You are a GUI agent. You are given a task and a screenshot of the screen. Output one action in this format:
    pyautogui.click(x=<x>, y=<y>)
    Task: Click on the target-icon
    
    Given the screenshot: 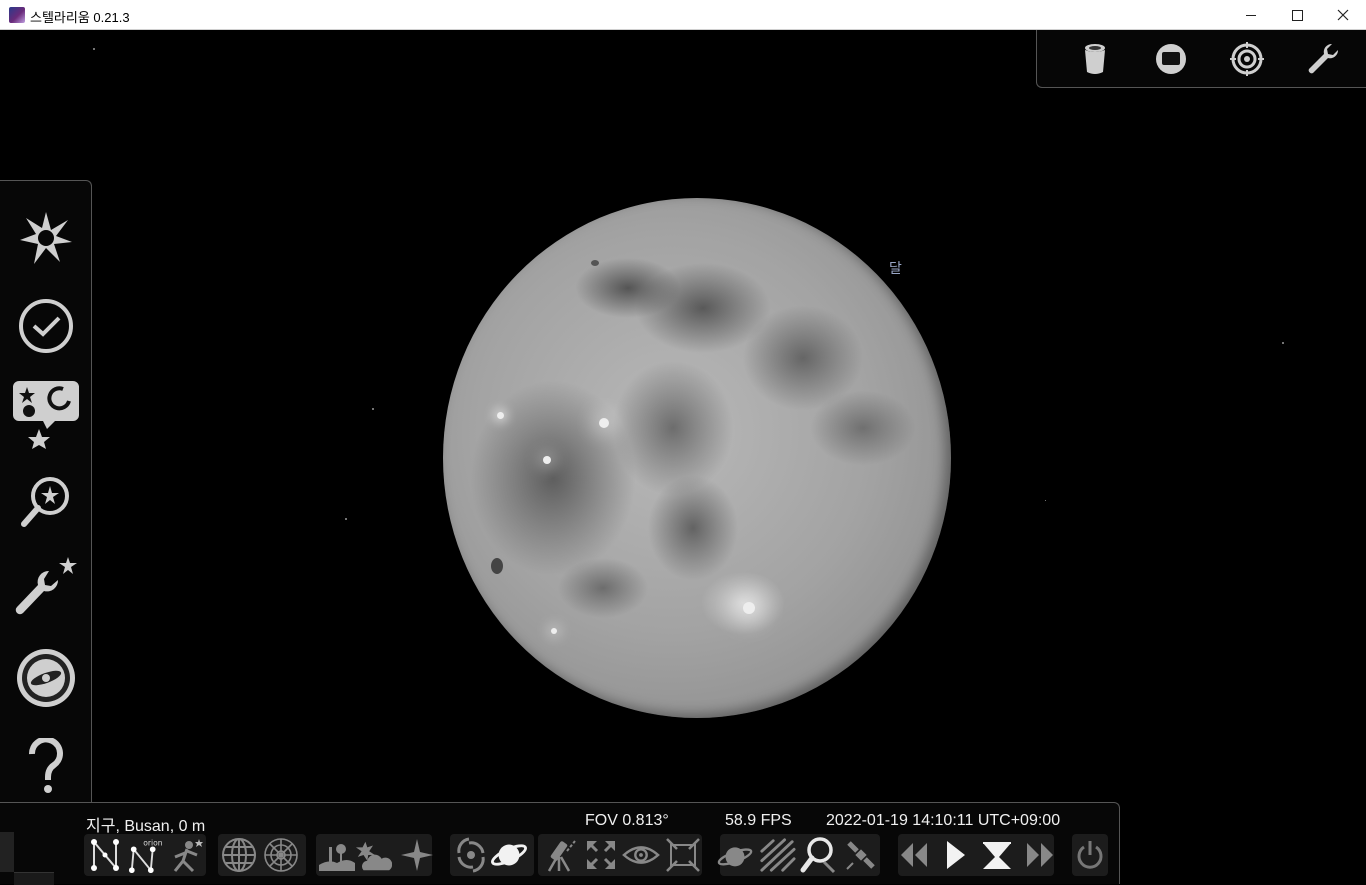 What is the action you would take?
    pyautogui.click(x=1247, y=59)
    